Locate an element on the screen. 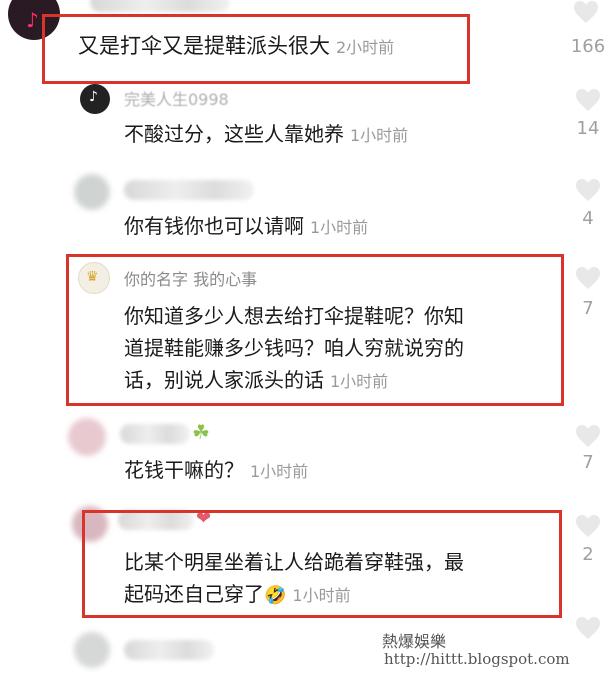 The width and height of the screenshot is (608, 677). comment-text: 花钱干嘛的？ is located at coordinates (184, 470).